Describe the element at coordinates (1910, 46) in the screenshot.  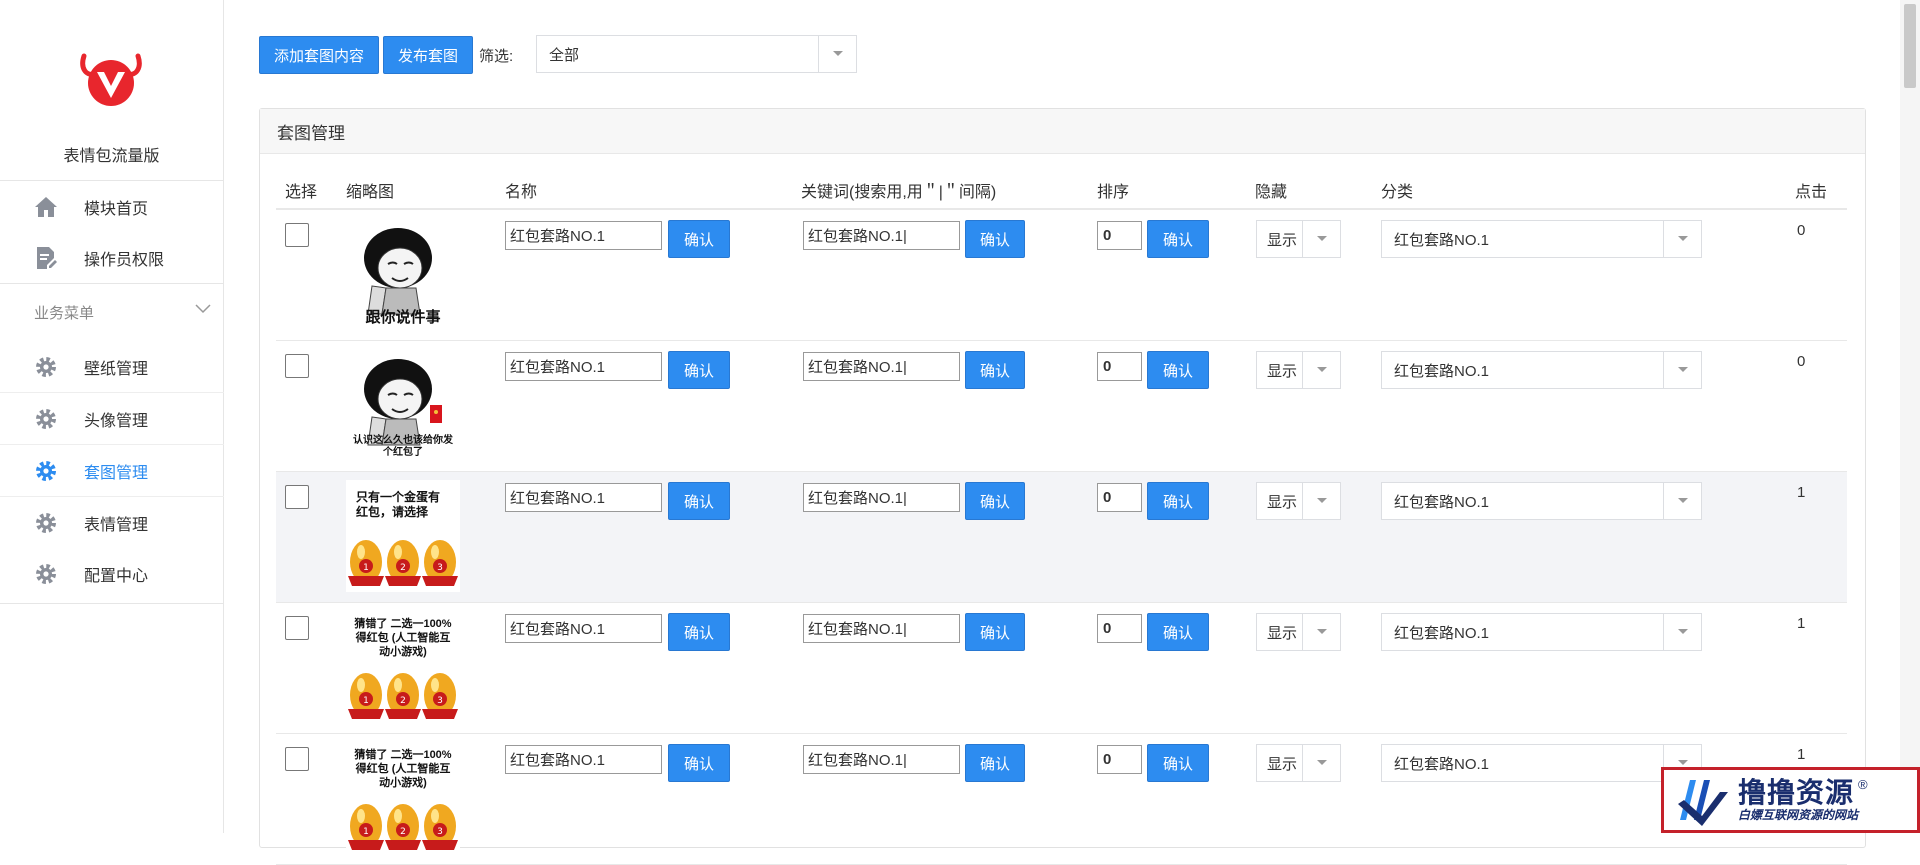
I see `scrollbar-thumb` at that location.